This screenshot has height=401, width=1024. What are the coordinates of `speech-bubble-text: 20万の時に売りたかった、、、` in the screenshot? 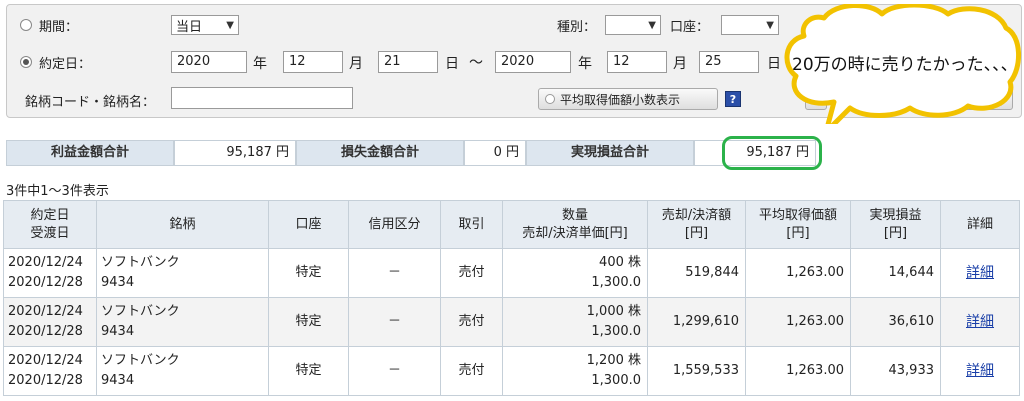 It's located at (905, 65).